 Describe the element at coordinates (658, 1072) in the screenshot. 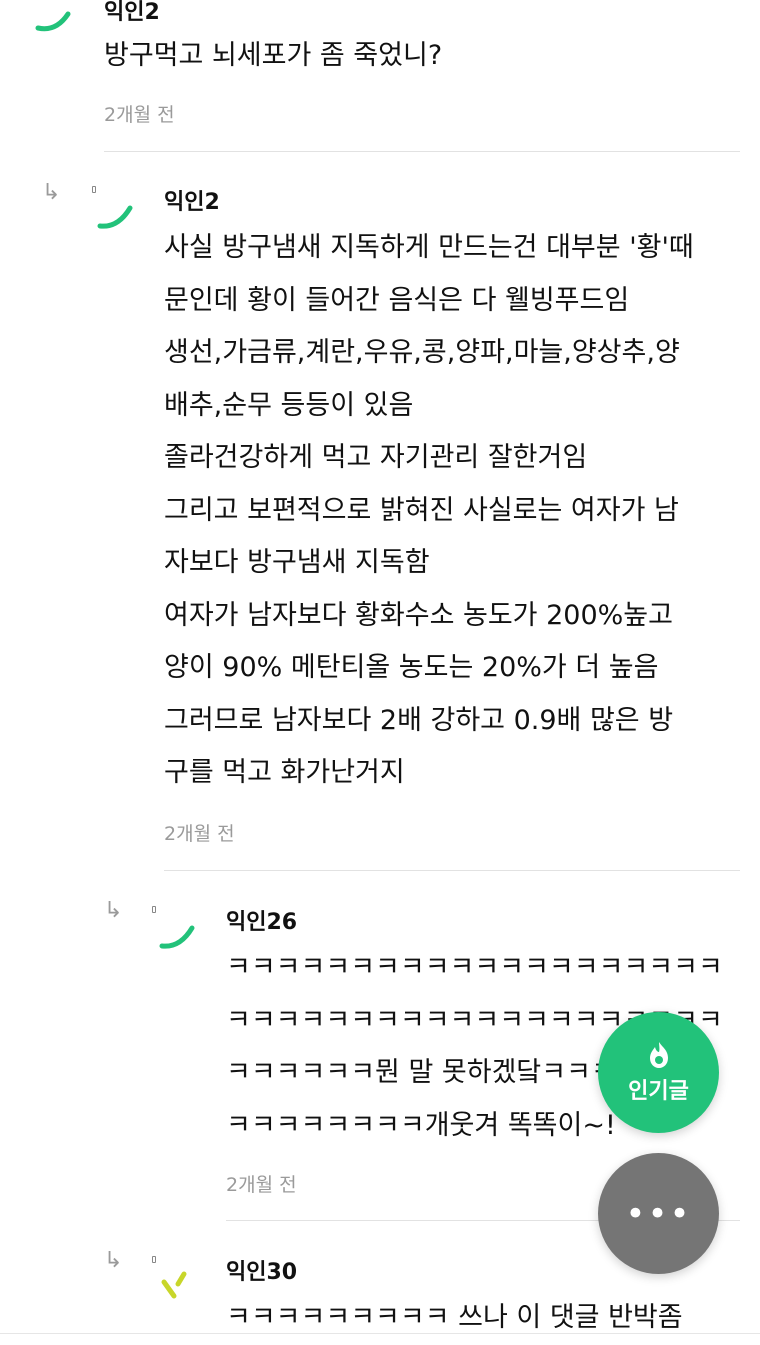

I see `popular-posts-button: 인기글` at that location.